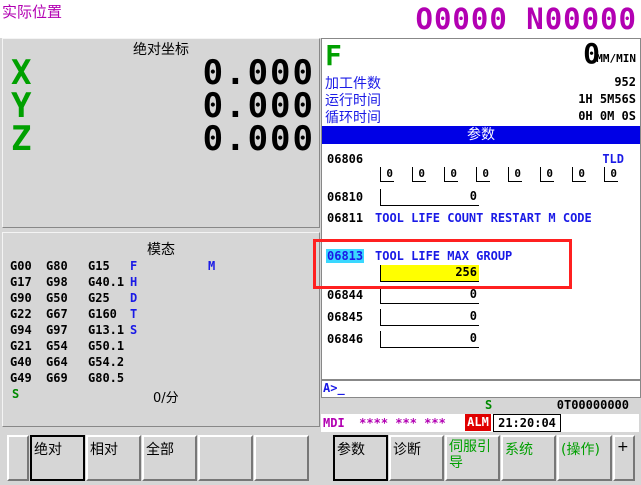 The height and width of the screenshot is (485, 641). What do you see at coordinates (345, 159) in the screenshot?
I see `param-06806-number: 06806` at bounding box center [345, 159].